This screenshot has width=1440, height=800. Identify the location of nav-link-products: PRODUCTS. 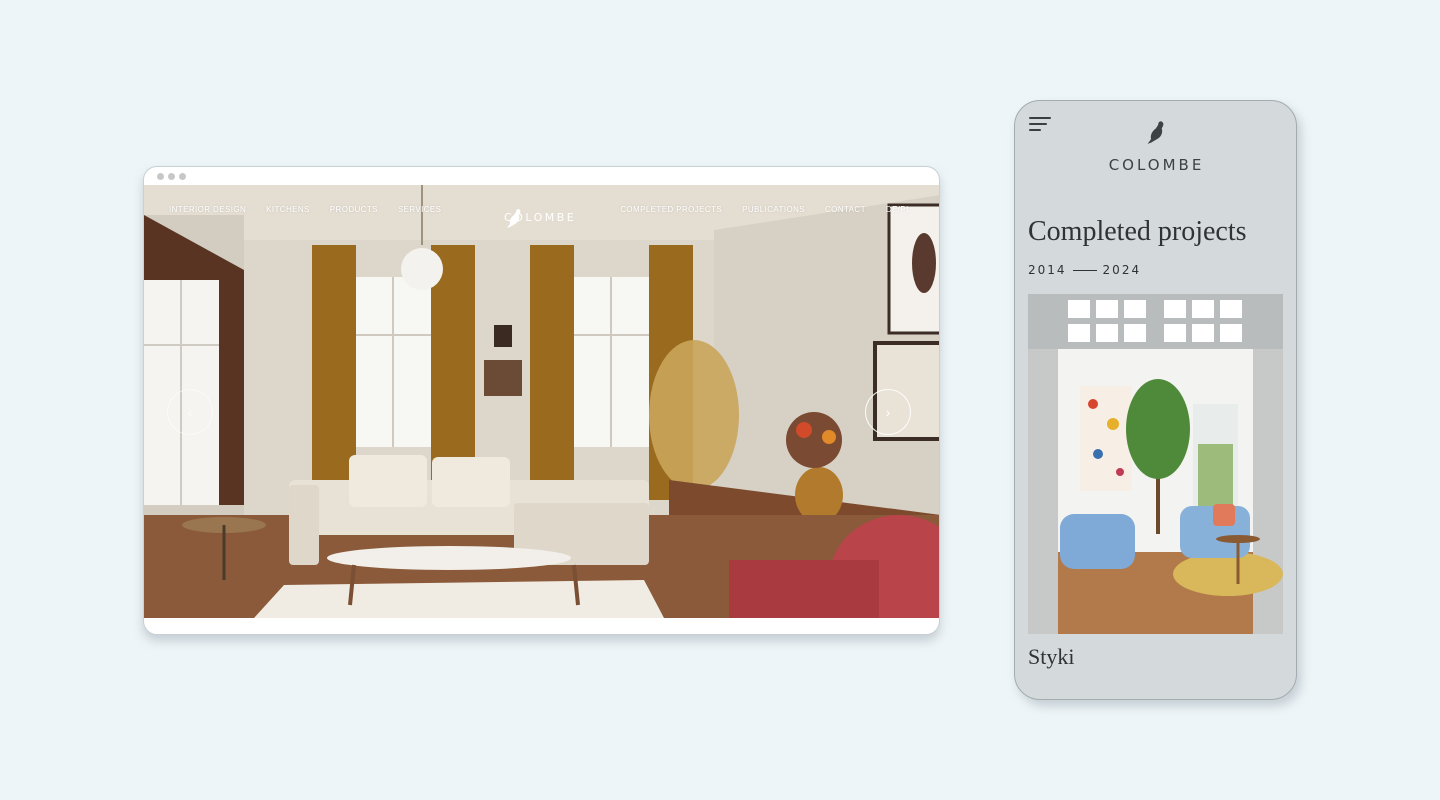
(354, 209).